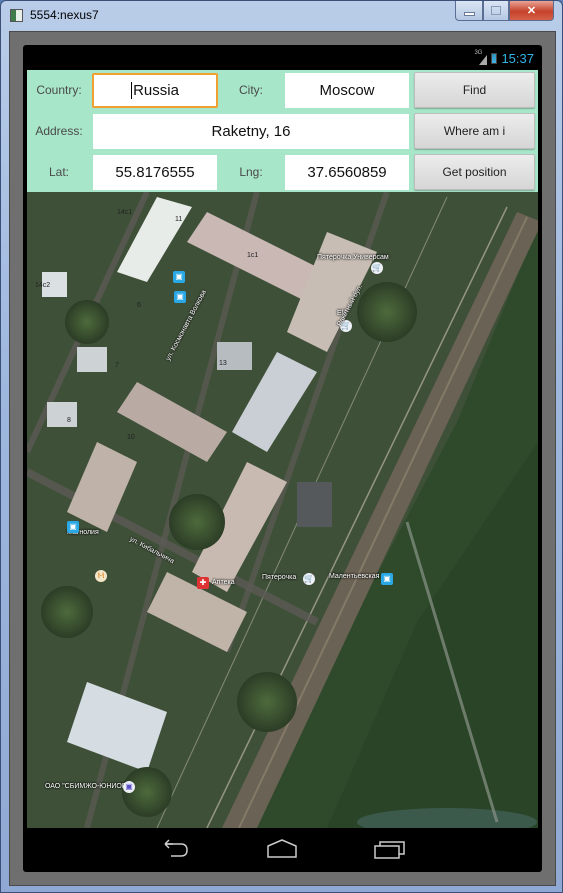  I want to click on lng-label: Lng:, so click(251, 172).